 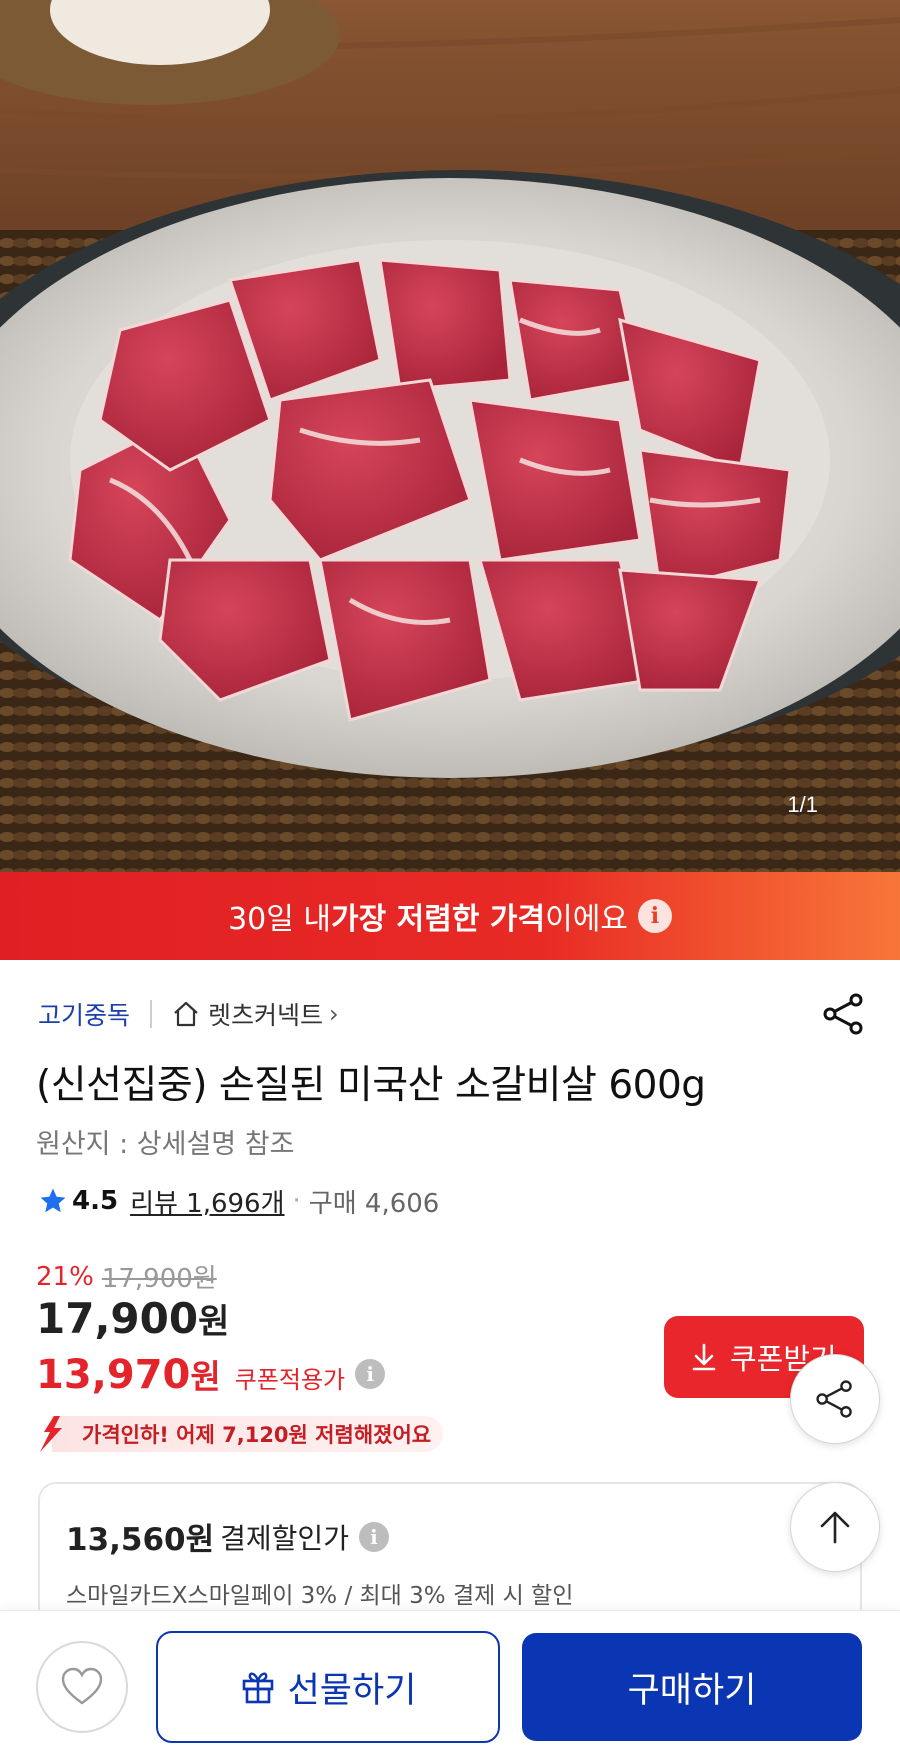 I want to click on product-title: (신선집중) 손질된 미국산 소갈비살 600g, so click(x=371, y=1085).